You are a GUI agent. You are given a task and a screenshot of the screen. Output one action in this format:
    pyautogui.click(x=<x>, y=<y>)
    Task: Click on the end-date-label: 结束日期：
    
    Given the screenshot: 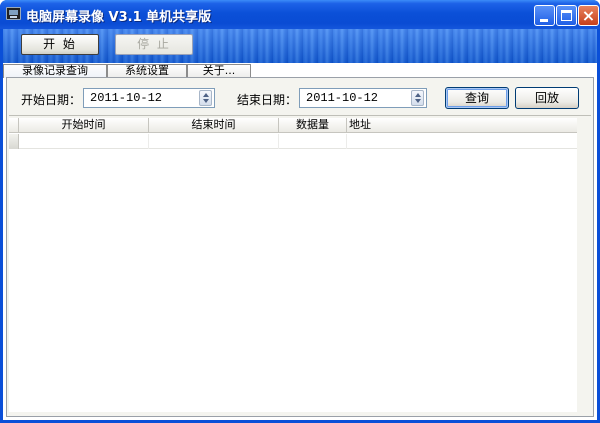 What is the action you would take?
    pyautogui.click(x=267, y=100)
    